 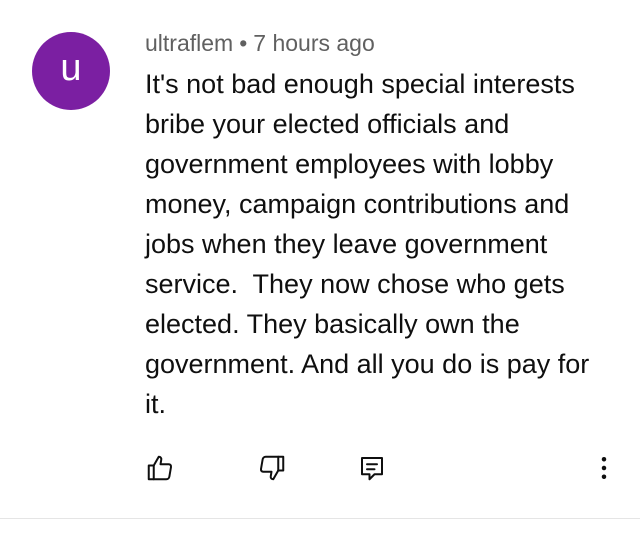 I want to click on more-vertical-icon, so click(x=604, y=468).